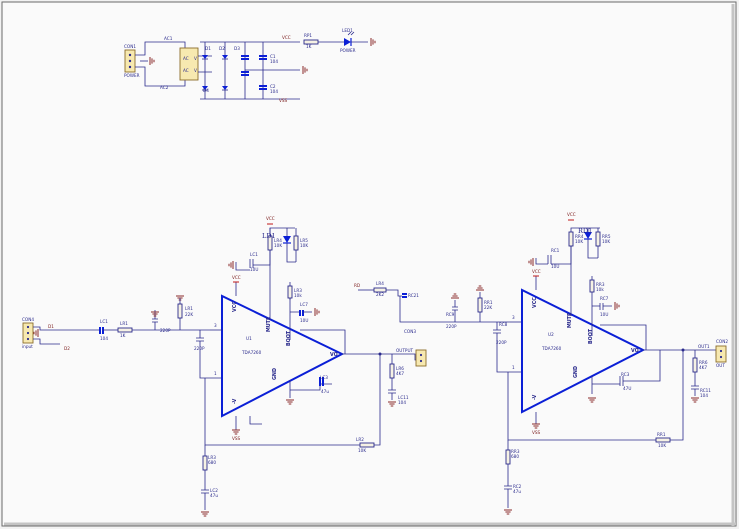 This screenshot has height=529, width=739. I want to click on con2-label: CON2, so click(722, 341).